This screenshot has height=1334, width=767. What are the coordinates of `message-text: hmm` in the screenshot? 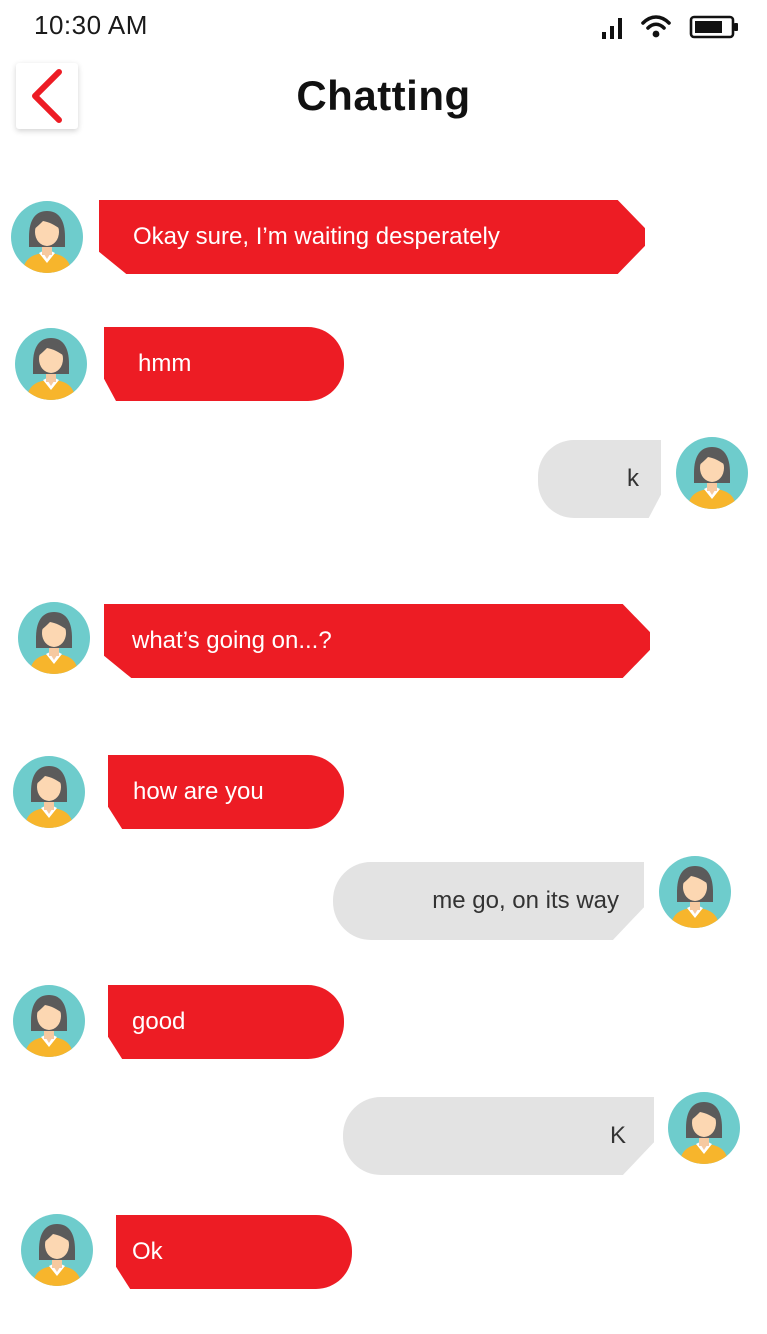 It's located at (165, 363).